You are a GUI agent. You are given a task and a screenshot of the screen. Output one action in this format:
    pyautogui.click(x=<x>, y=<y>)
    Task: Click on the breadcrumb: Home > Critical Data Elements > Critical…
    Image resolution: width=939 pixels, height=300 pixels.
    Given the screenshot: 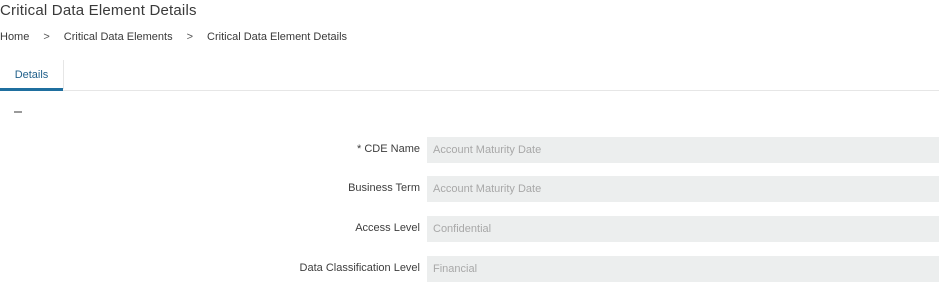 What is the action you would take?
    pyautogui.click(x=173, y=37)
    